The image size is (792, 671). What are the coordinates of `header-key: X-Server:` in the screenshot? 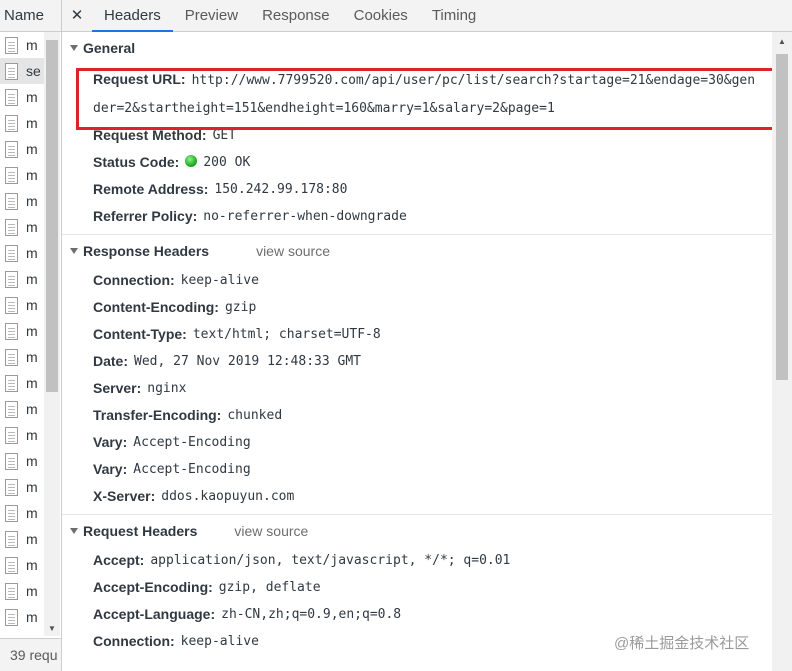 It's located at (124, 496).